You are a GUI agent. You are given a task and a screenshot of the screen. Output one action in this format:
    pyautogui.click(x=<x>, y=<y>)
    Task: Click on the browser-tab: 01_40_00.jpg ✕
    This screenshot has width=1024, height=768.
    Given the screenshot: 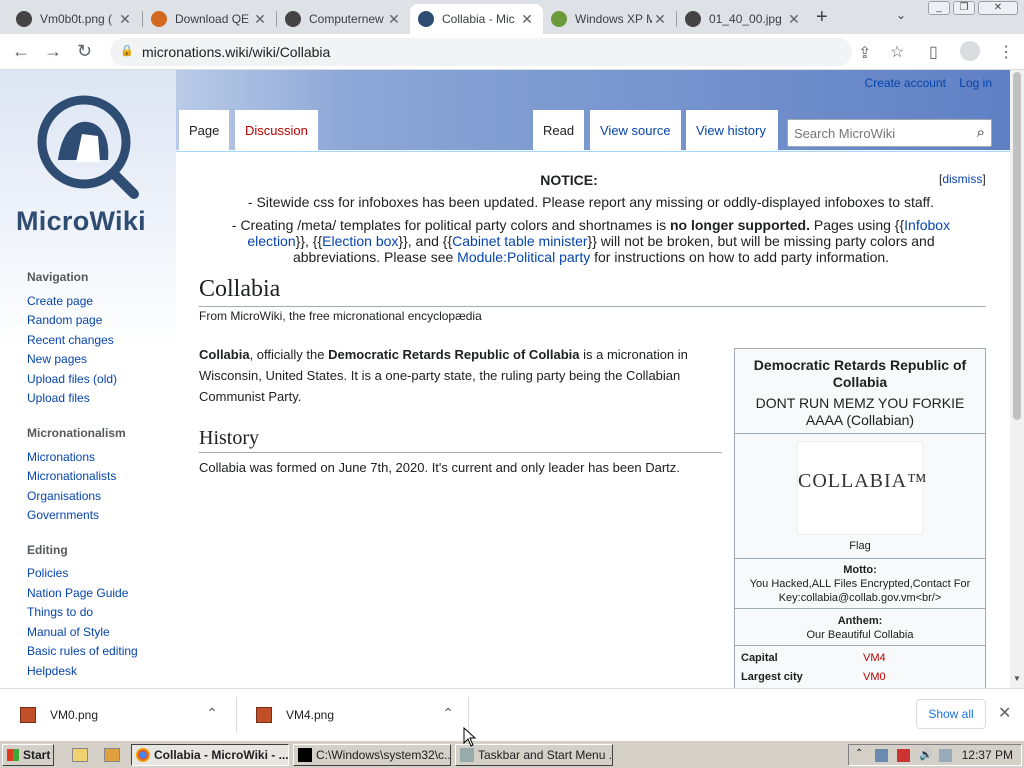 What is the action you would take?
    pyautogui.click(x=743, y=19)
    